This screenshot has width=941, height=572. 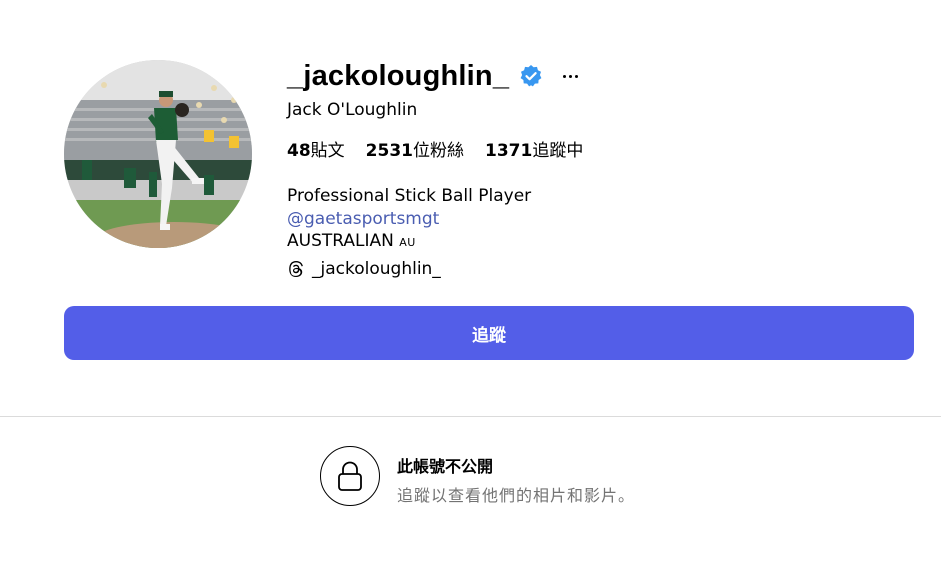 I want to click on flag-label: AU, so click(x=407, y=242).